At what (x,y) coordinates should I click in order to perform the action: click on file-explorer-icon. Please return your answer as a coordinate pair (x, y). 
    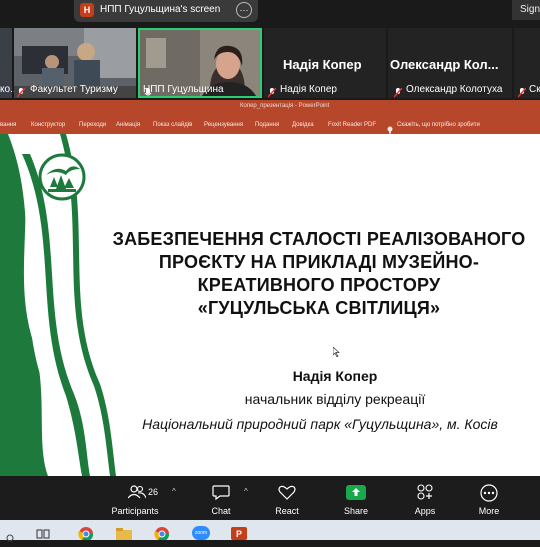
    Looking at the image, I should click on (124, 533).